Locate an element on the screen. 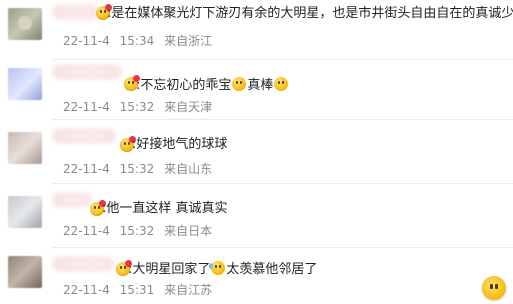 This screenshot has width=513, height=304. comment-meta: 22-11-4 15:32 来自日本 is located at coordinates (137, 231).